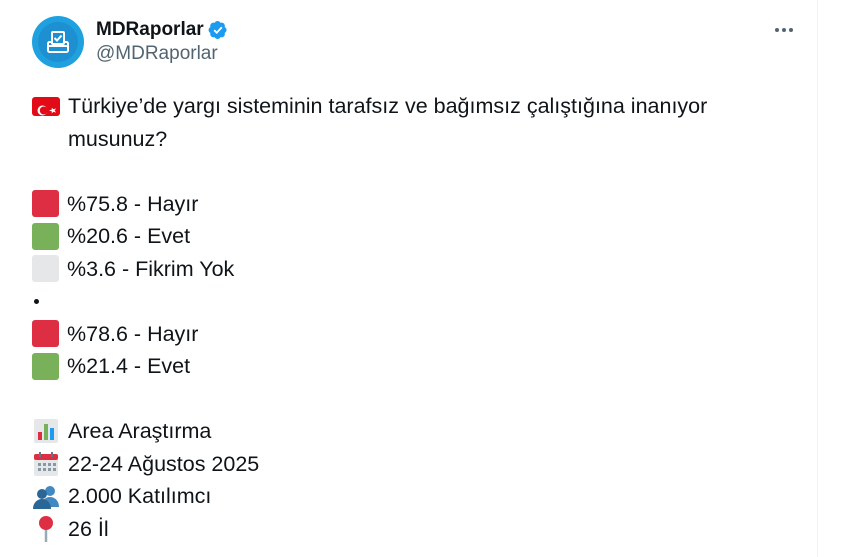 This screenshot has height=557, width=849. What do you see at coordinates (412, 431) in the screenshot?
I see `source-line: Area Araştırma` at bounding box center [412, 431].